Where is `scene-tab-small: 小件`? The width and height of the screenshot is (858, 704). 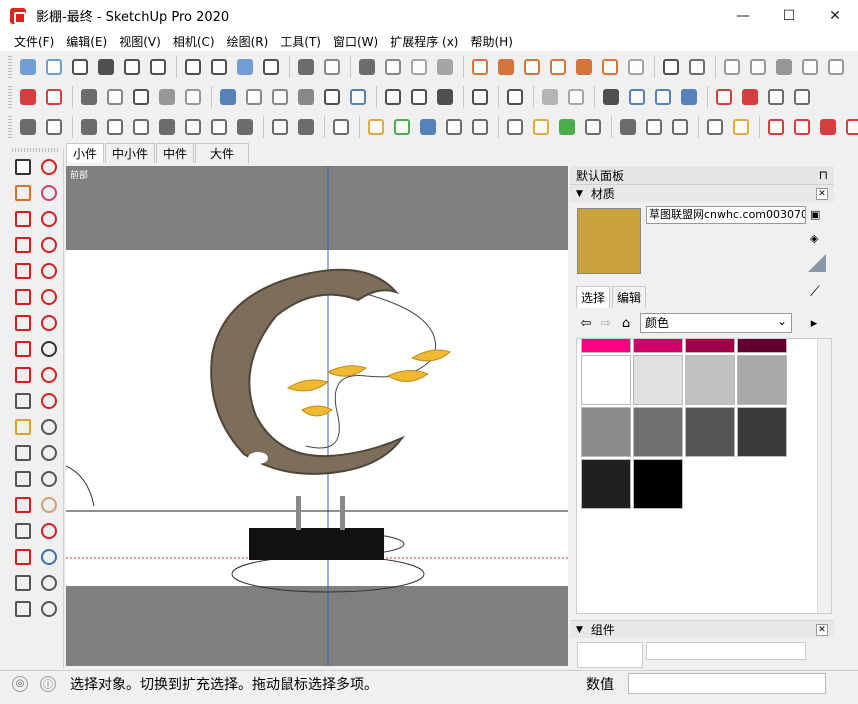
scene-tab-small: 小件 is located at coordinates (85, 153).